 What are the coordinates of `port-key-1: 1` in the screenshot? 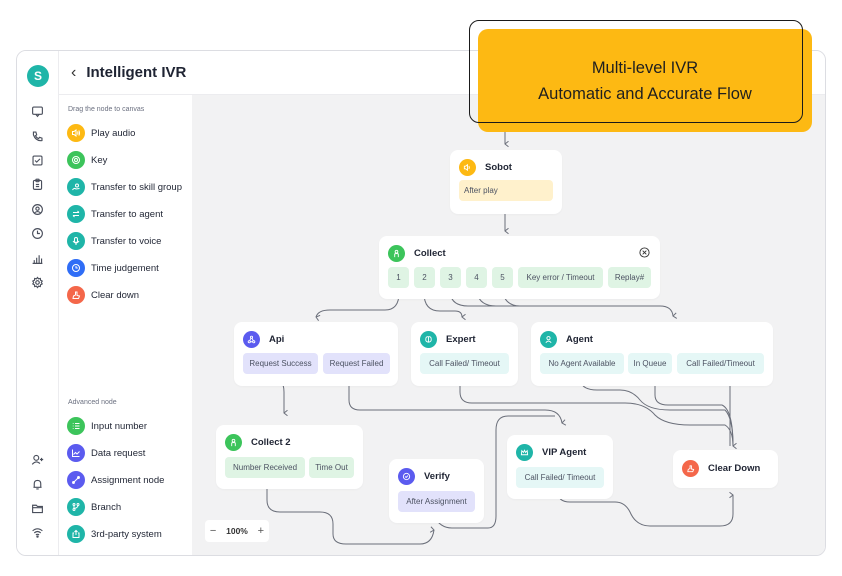 It's located at (398, 277).